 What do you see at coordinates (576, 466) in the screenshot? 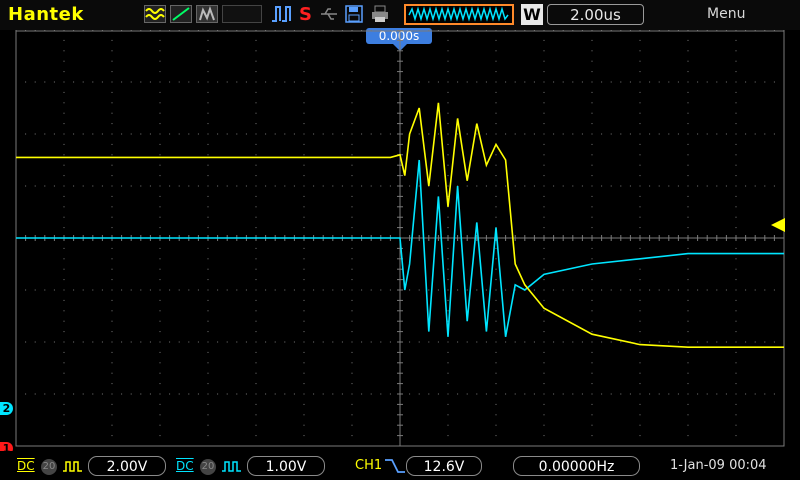
I see `frequency-counter: 0.00000Hz` at bounding box center [576, 466].